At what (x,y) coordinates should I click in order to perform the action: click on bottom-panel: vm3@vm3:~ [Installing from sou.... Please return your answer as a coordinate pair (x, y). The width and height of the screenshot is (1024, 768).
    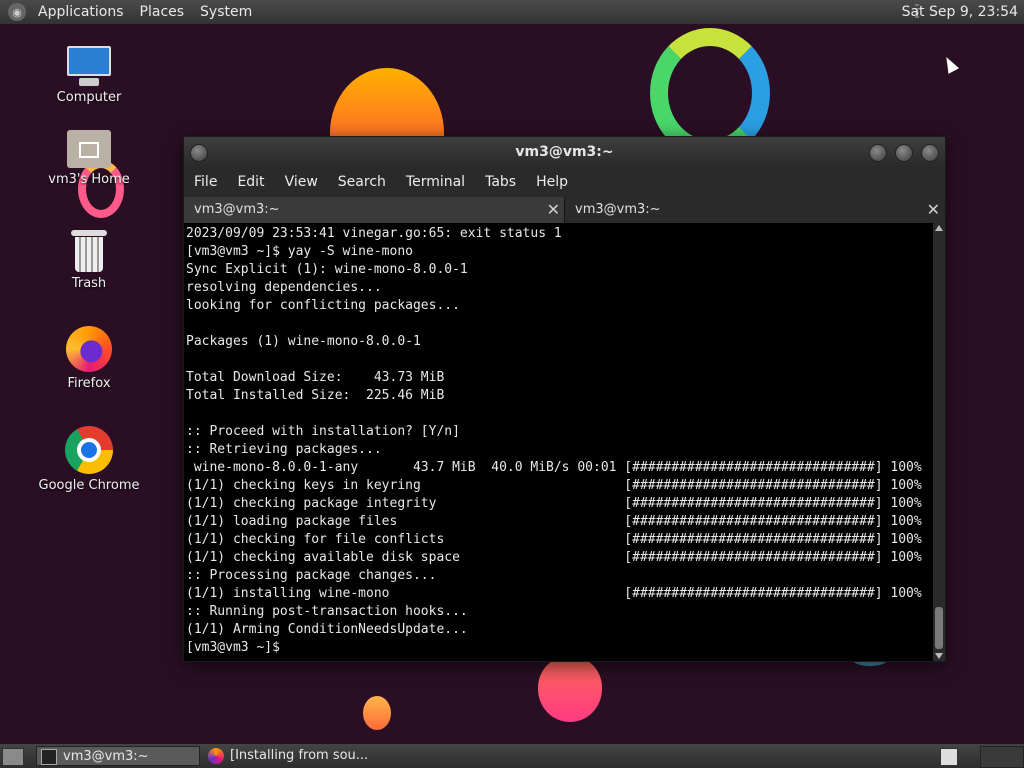
    Looking at the image, I should click on (512, 756).